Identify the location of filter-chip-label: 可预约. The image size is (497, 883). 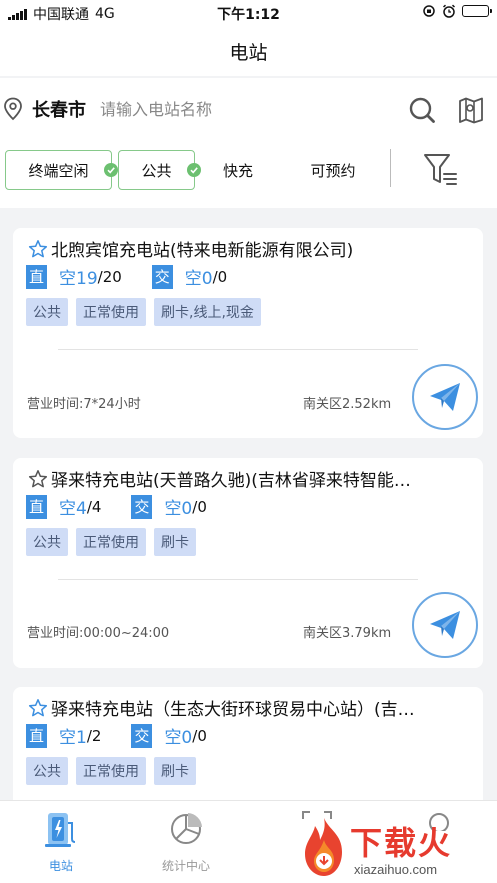
(333, 170).